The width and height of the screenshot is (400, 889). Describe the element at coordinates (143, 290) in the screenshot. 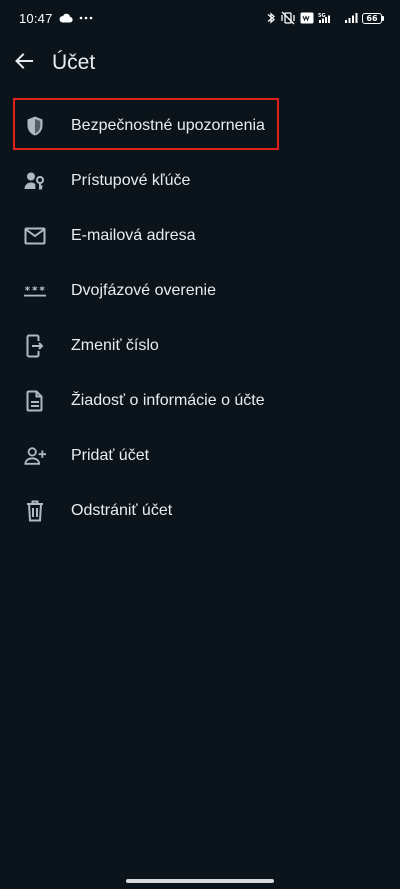

I see `menu-item-label: Dvojfázové overenie` at that location.